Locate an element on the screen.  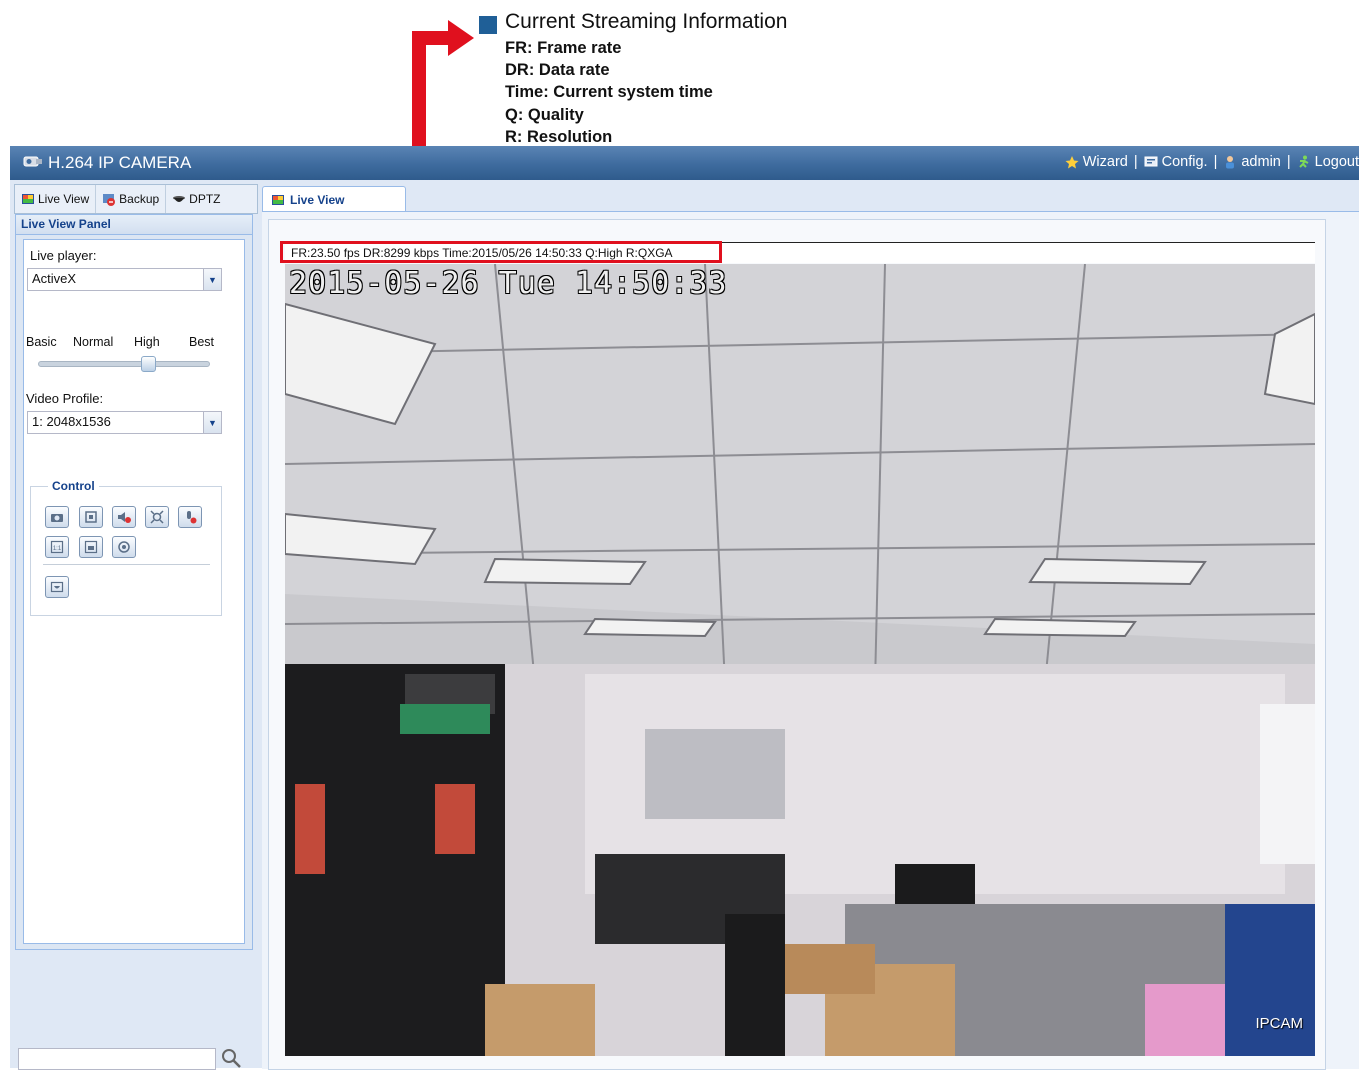
callout-line: Time: Current system time is located at coordinates (609, 92).